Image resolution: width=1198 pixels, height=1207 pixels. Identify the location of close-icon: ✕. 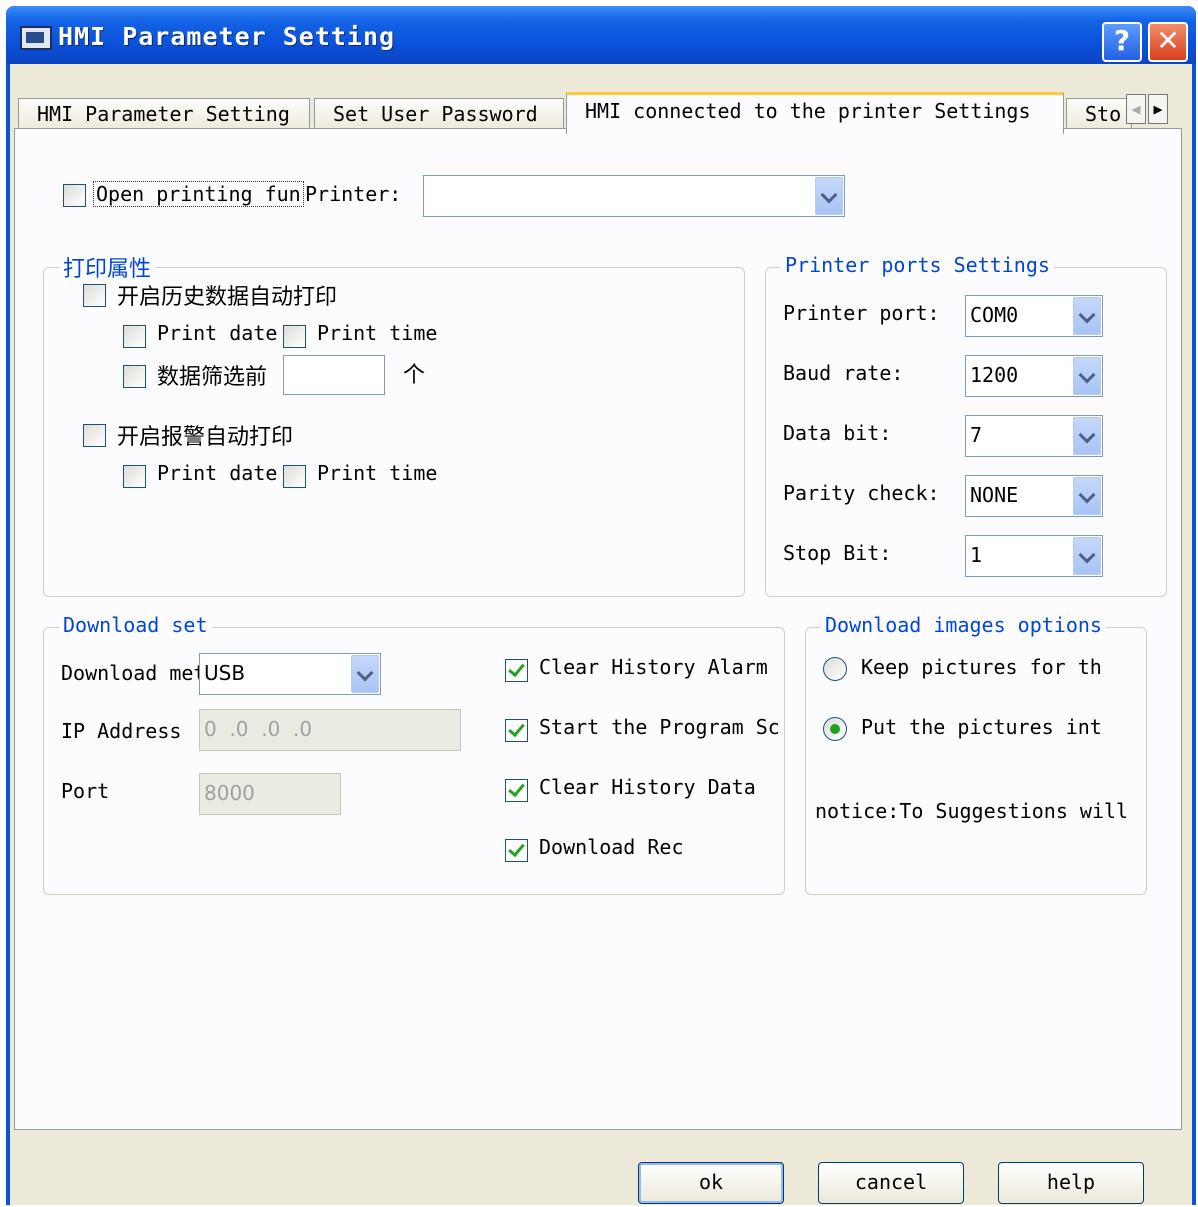
(1168, 42).